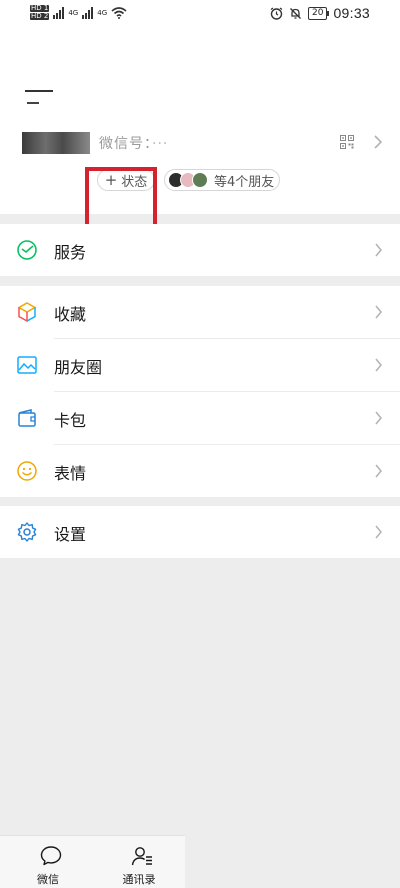 This screenshot has width=400, height=888. I want to click on wechat-id-label: 微信号：, so click(125, 144).